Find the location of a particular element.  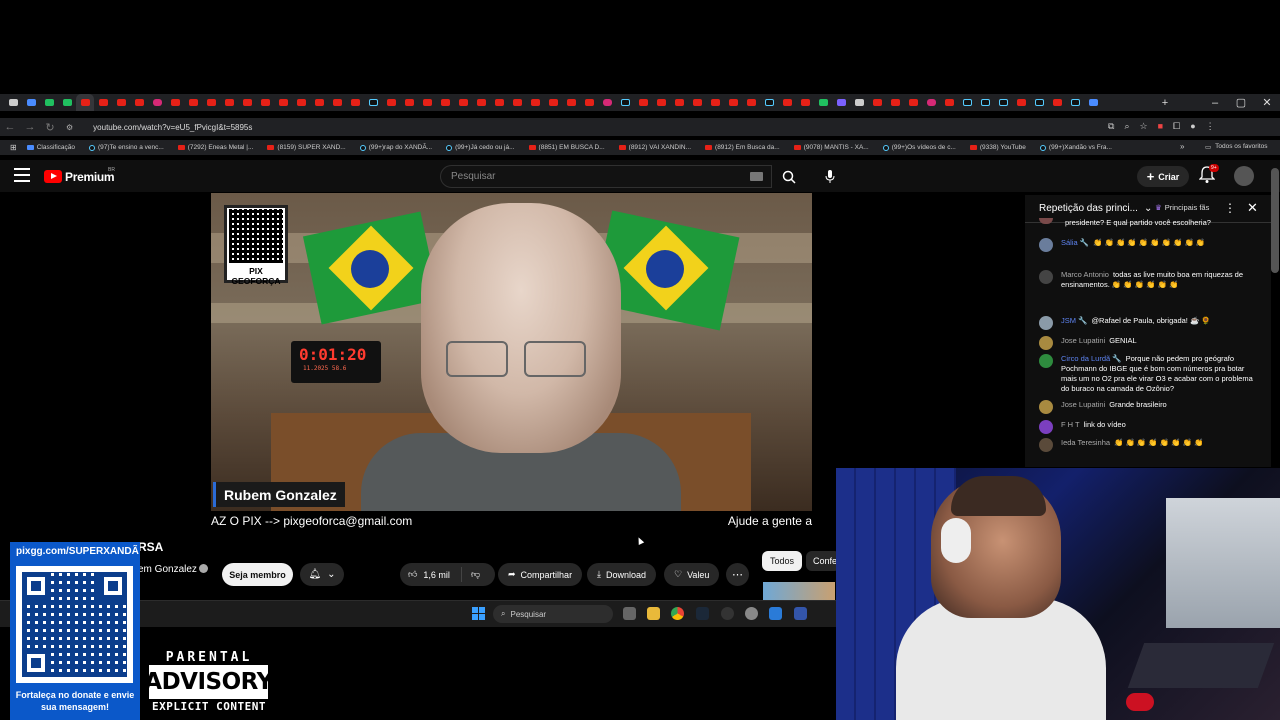

all-favorites: ▭ Todos os favoritos is located at coordinates (1236, 147).